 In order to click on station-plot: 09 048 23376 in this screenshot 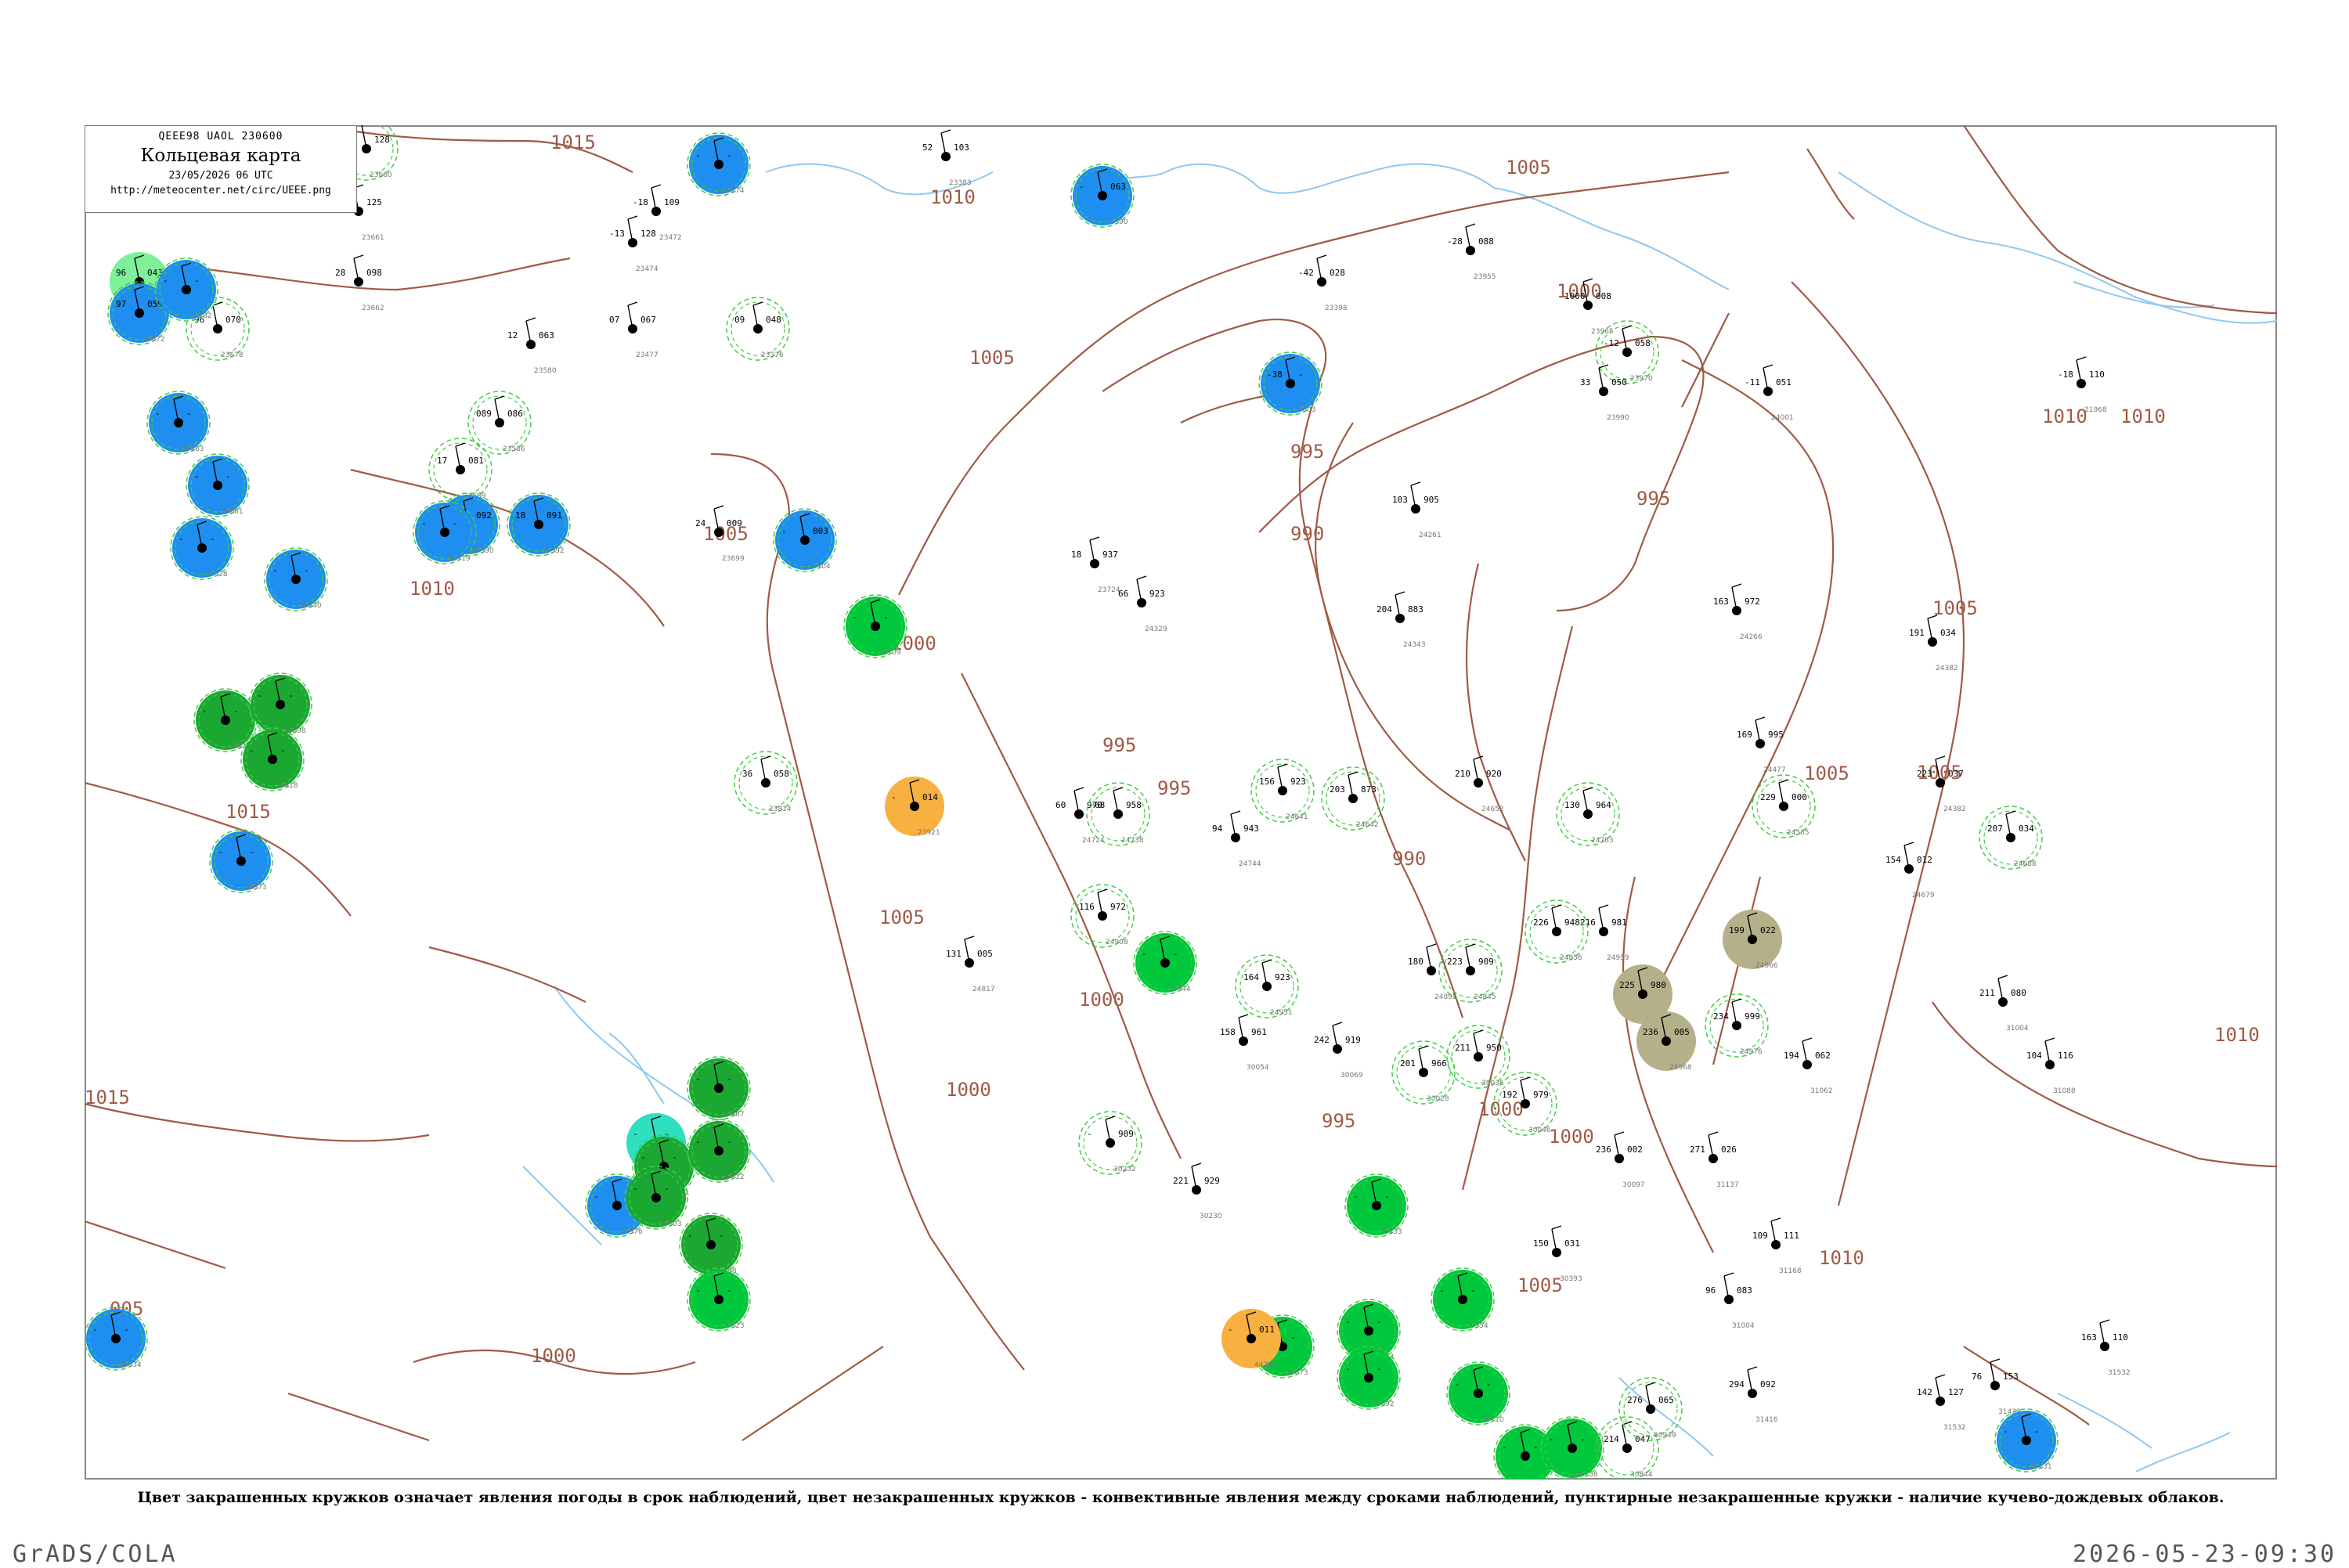, I will do `click(758, 329)`.